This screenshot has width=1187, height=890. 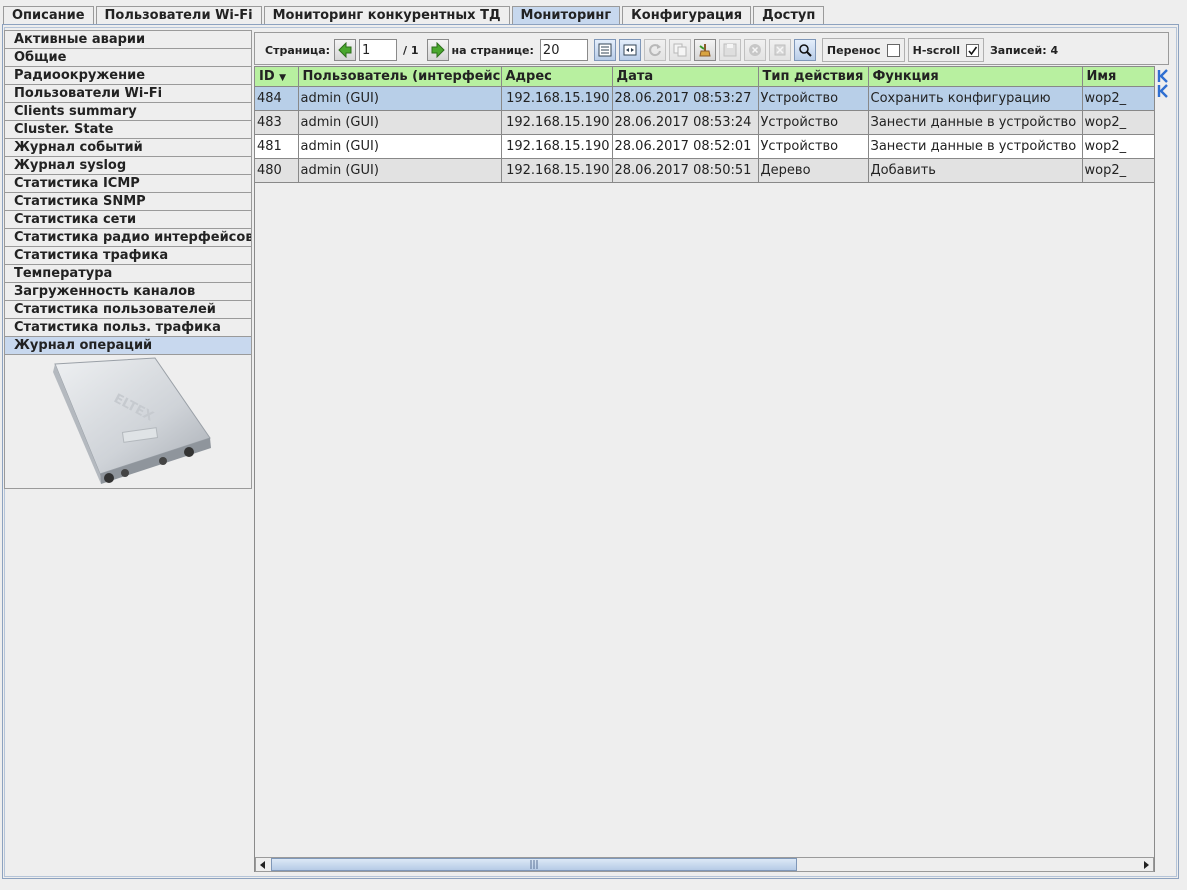 I want to click on column-header-address: Адрес, so click(x=557, y=77).